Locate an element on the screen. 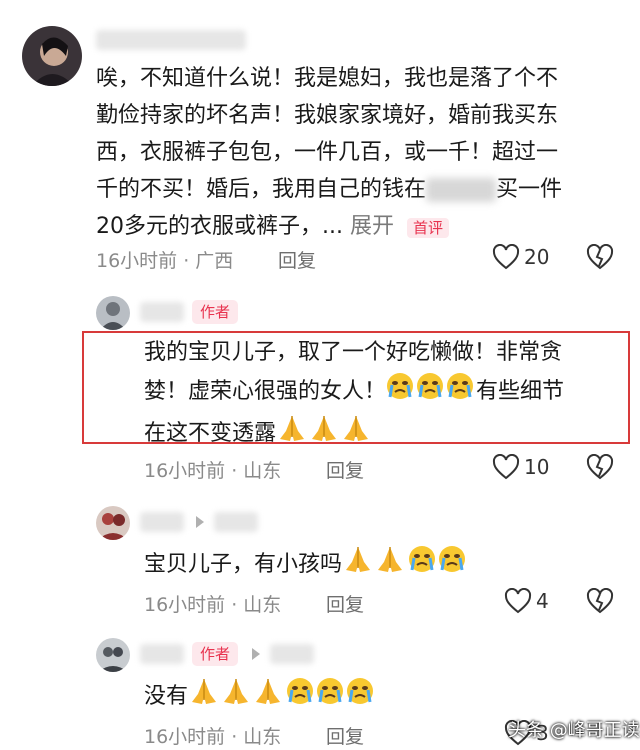 Image resolution: width=640 pixels, height=750 pixels. comment-text: 宝贝儿子，有小孩吗 is located at coordinates (384, 565).